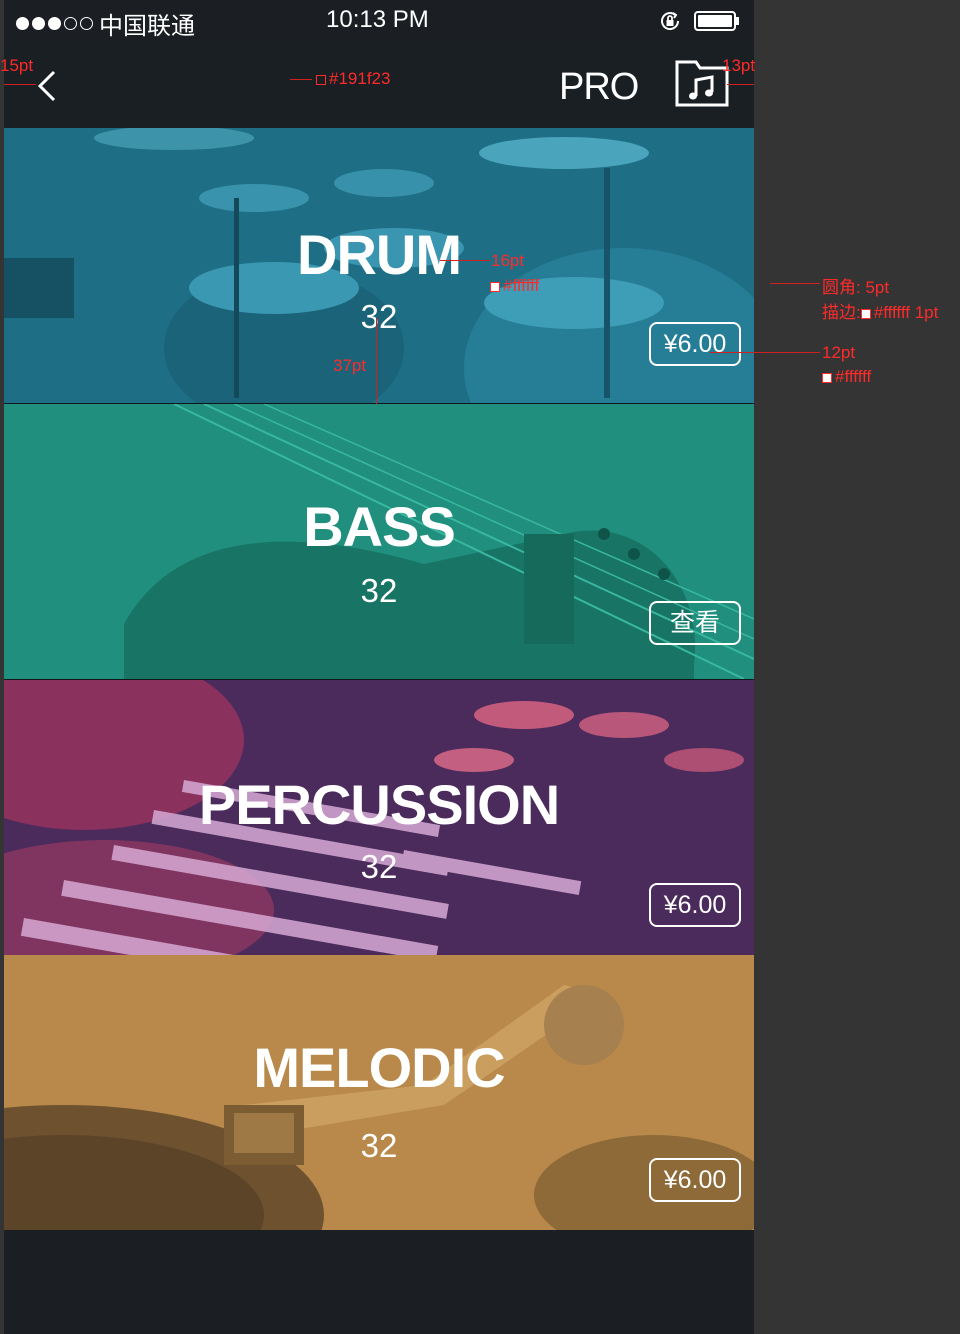  I want to click on annotation-corner-radius: 圆角: 5pt, so click(856, 287).